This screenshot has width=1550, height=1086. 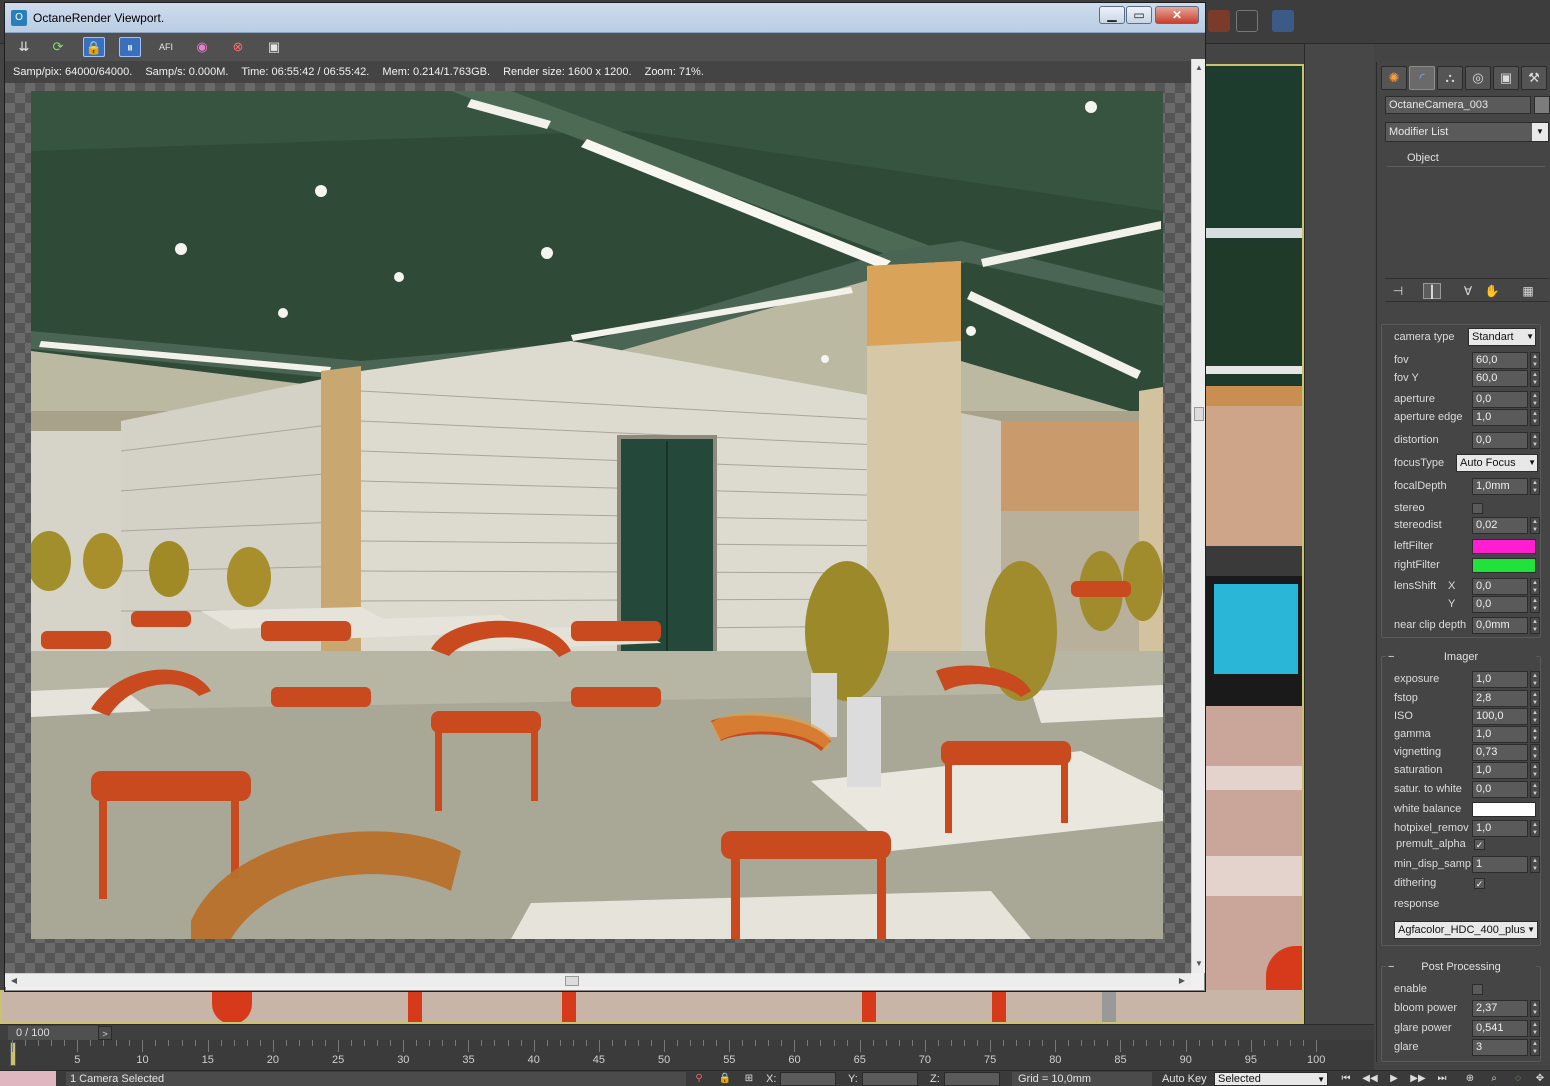 I want to click on object-color-swatch, so click(x=1542, y=105).